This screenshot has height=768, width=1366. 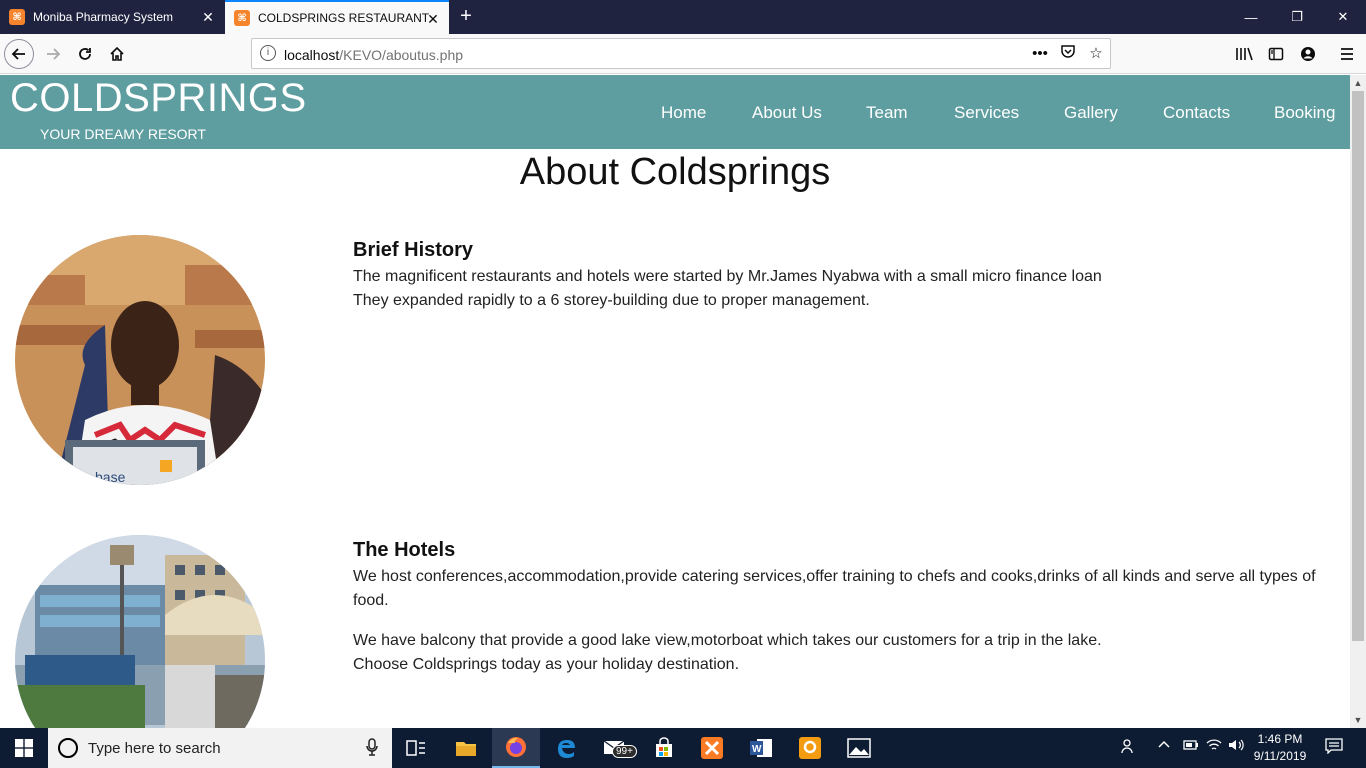 I want to click on folder-icon, so click(x=466, y=749).